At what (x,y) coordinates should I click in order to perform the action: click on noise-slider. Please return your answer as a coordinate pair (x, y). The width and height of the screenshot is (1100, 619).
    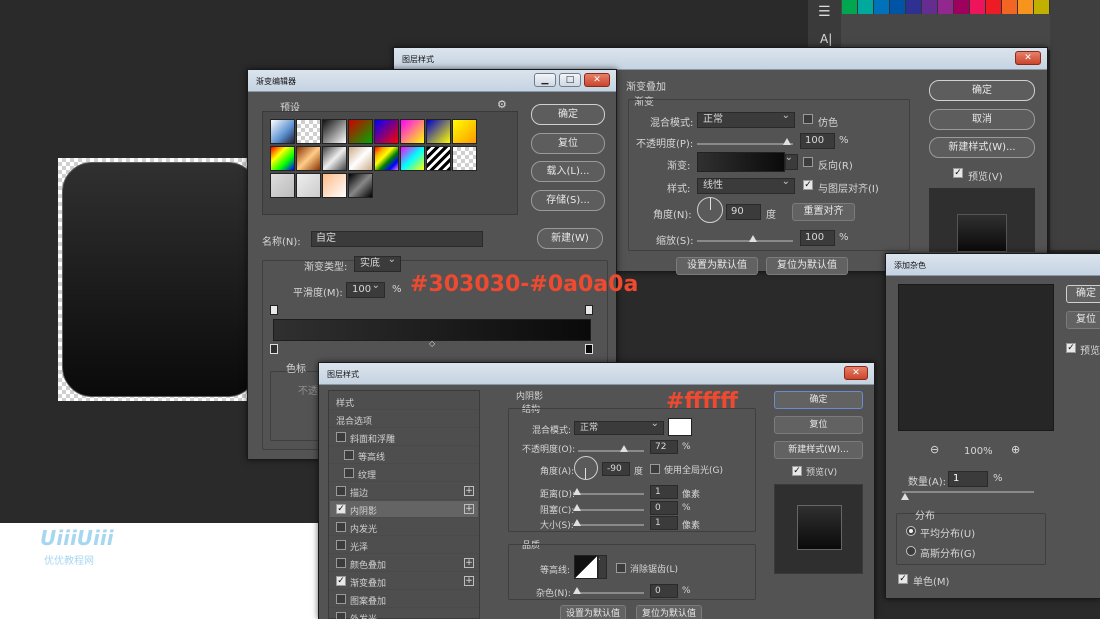
    Looking at the image, I should click on (609, 593).